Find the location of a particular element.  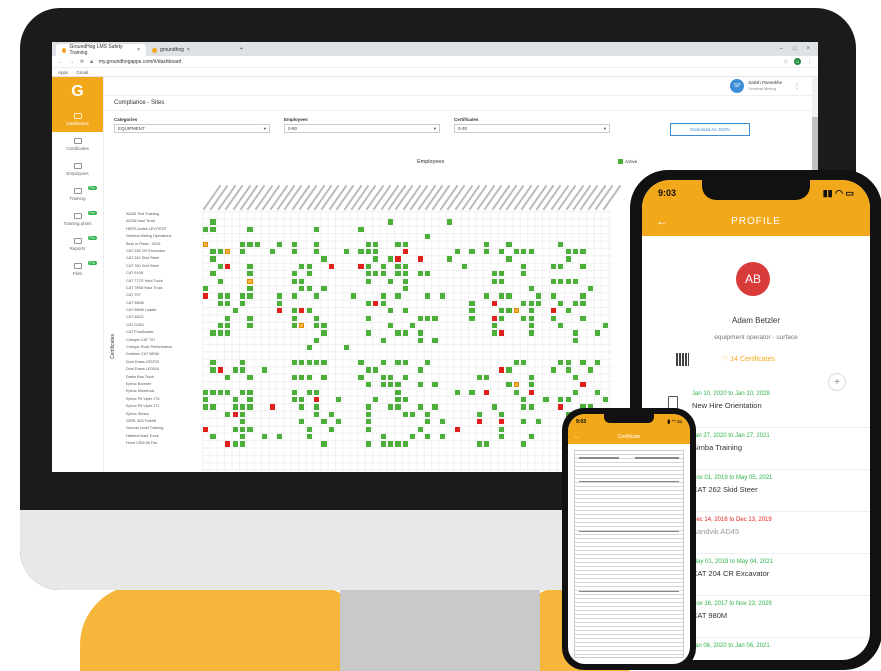

menu-icon: ⋮ is located at coordinates (809, 62).